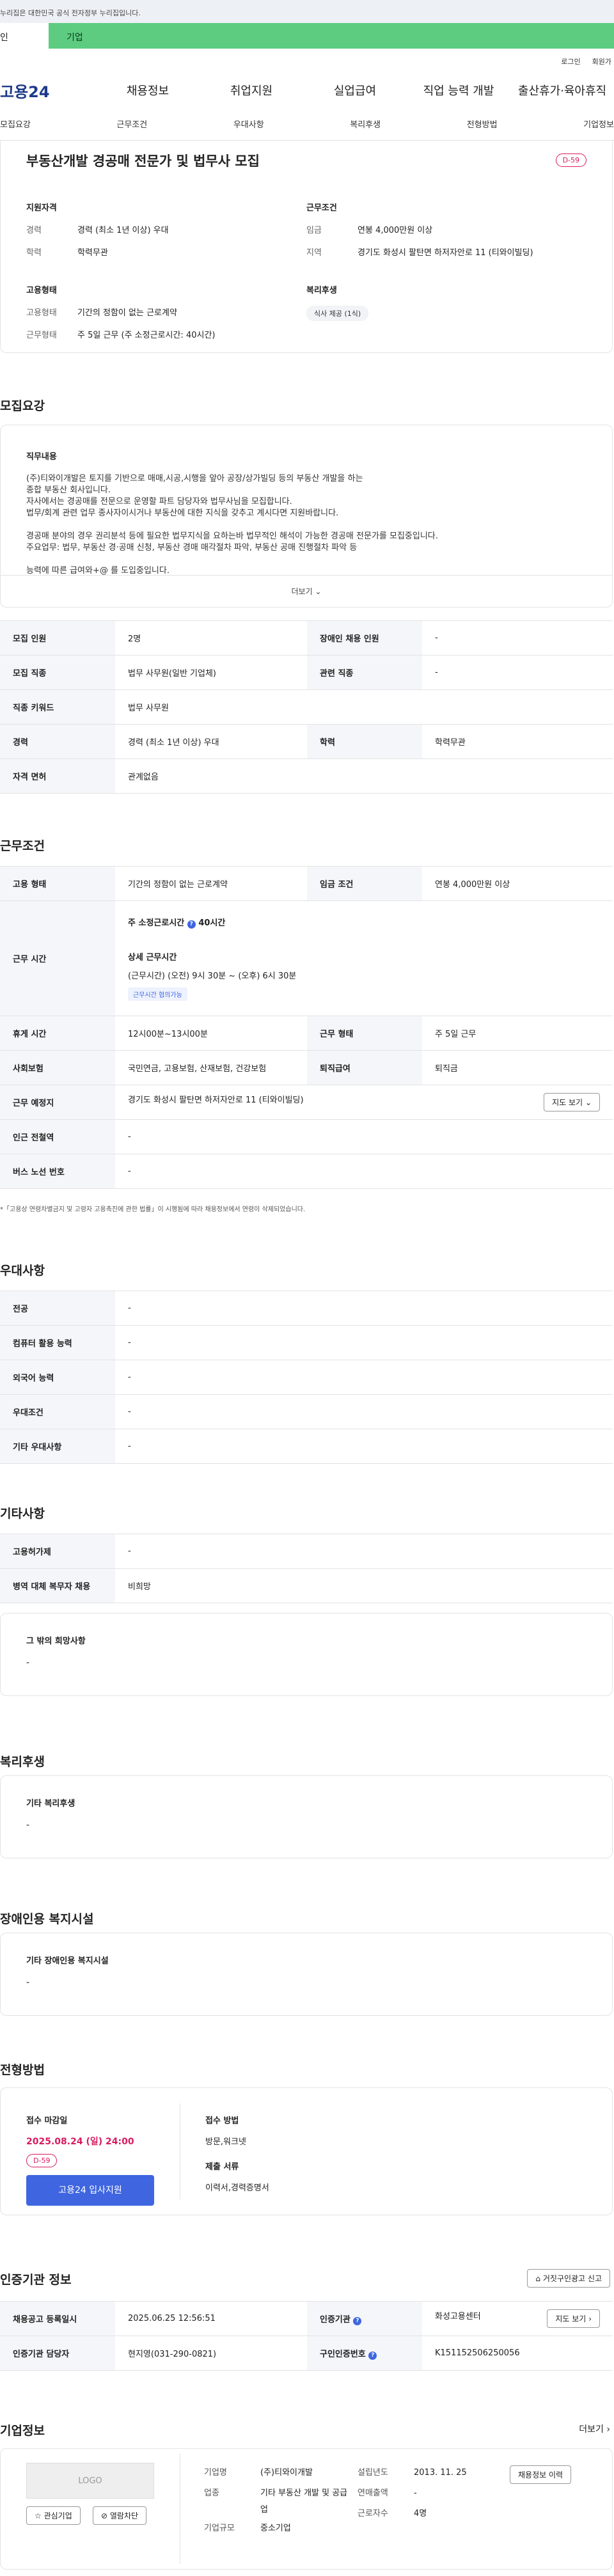 Image resolution: width=614 pixels, height=2576 pixels. I want to click on cell-value: 관계없음, so click(364, 776).